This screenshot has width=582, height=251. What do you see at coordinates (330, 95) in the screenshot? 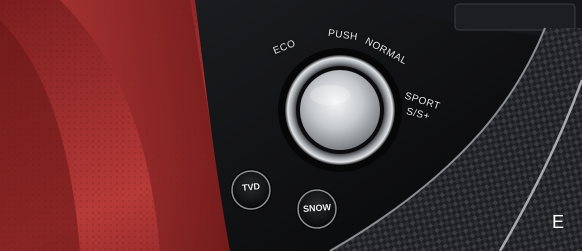
I see `knob-highlight` at bounding box center [330, 95].